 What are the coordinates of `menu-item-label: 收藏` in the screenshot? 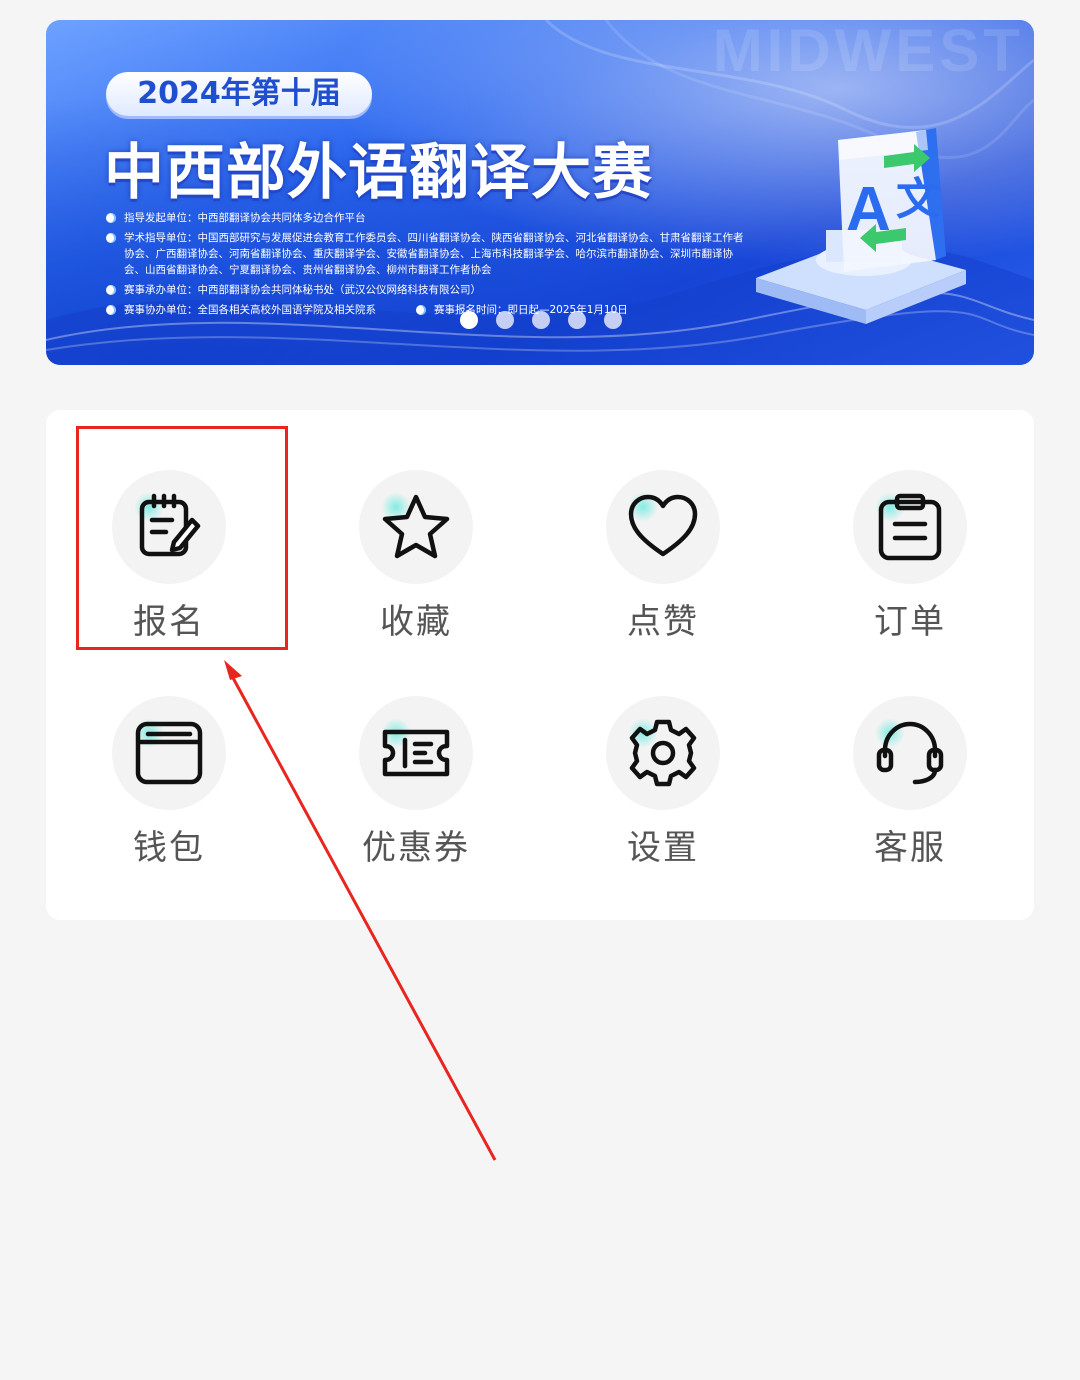 It's located at (416, 622).